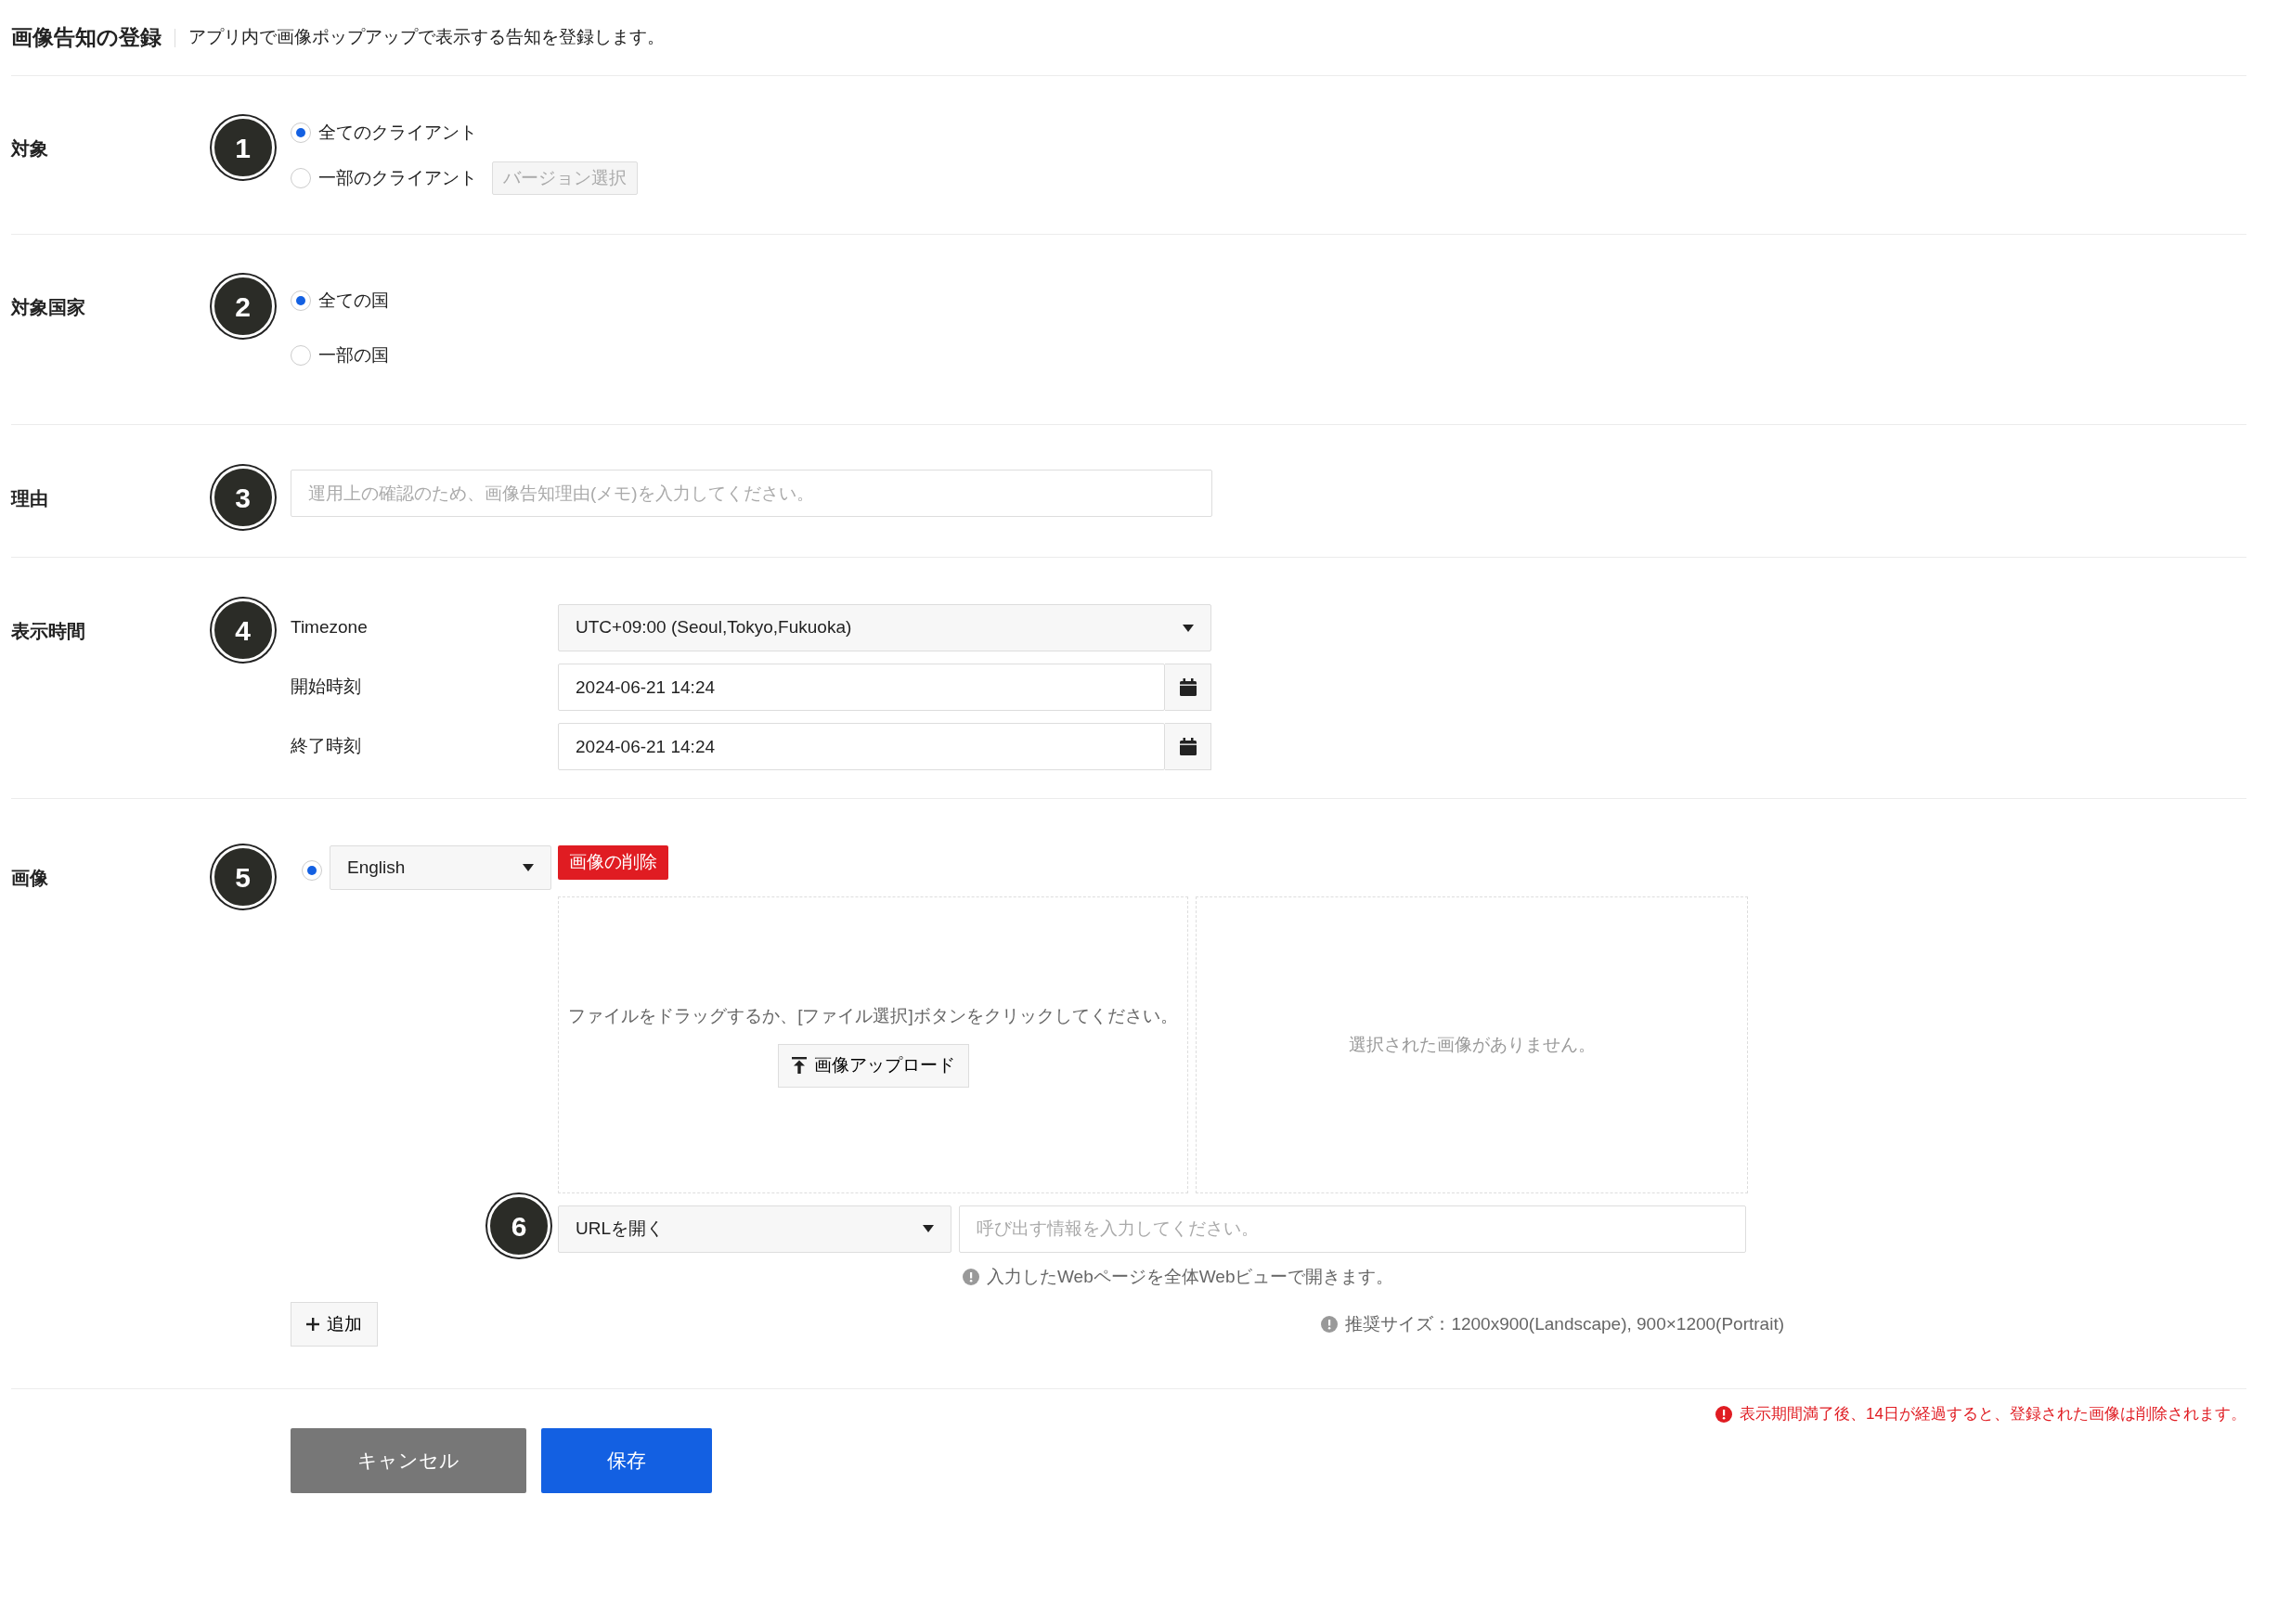  Describe the element at coordinates (799, 1066) in the screenshot. I see `upload-icon` at that location.